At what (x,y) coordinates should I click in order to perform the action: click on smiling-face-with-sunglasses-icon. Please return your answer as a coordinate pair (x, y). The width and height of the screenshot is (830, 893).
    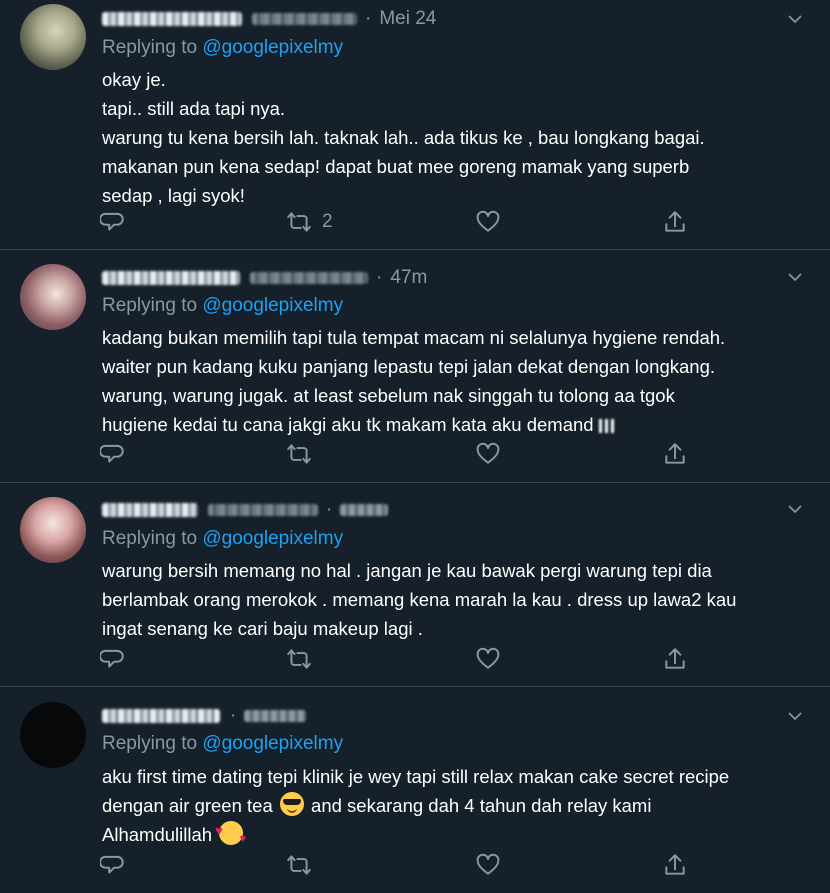
    Looking at the image, I should click on (291, 804).